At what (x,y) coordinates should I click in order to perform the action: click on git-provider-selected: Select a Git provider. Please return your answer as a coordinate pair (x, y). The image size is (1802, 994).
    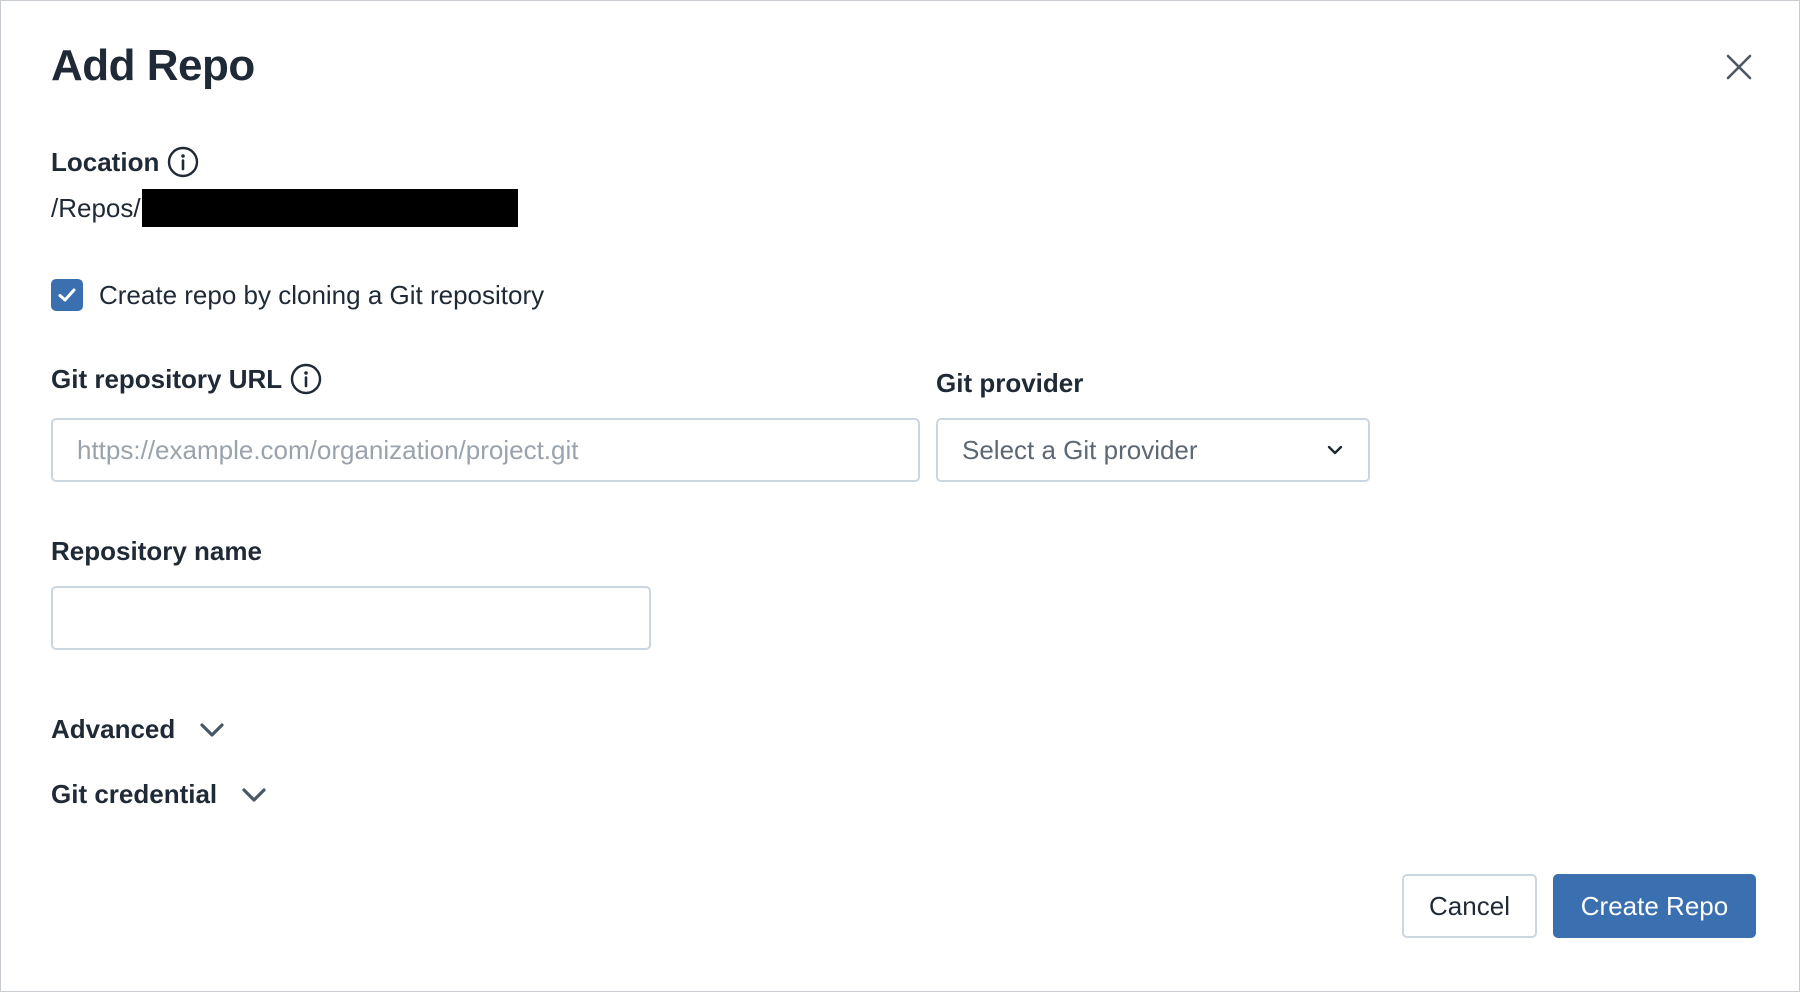
    Looking at the image, I should click on (1080, 449).